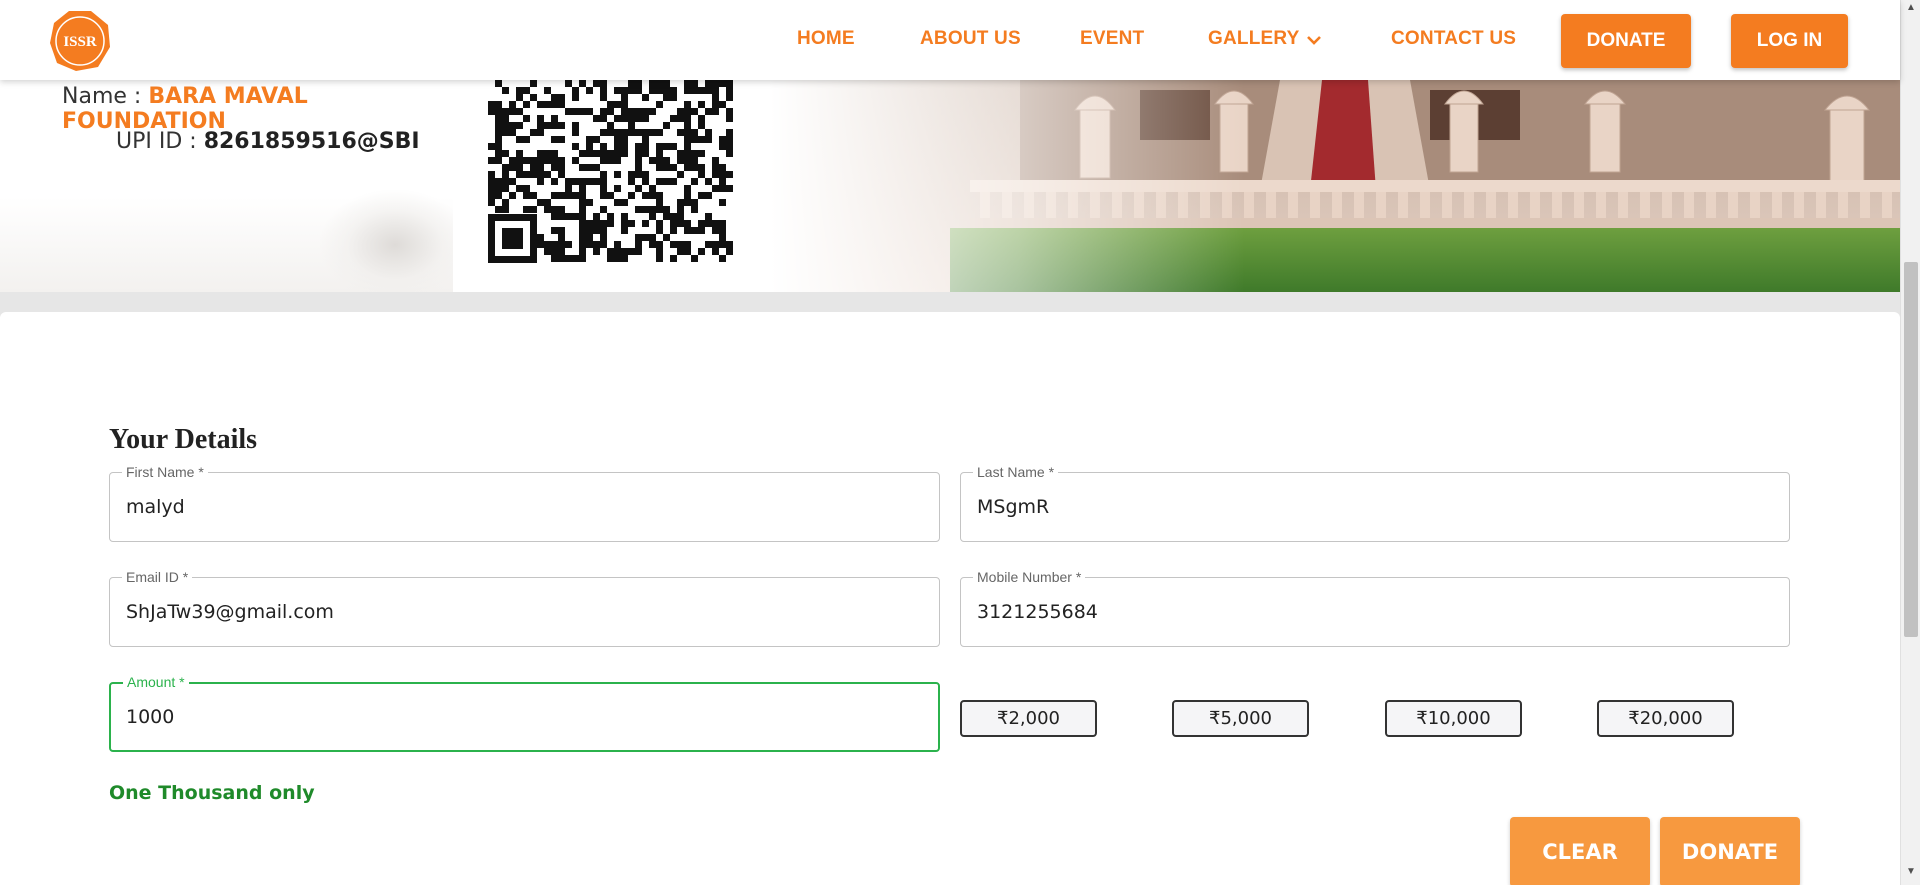 This screenshot has width=1920, height=885. Describe the element at coordinates (1911, 8) in the screenshot. I see `scroll-up-arrow-icon: ▲` at that location.